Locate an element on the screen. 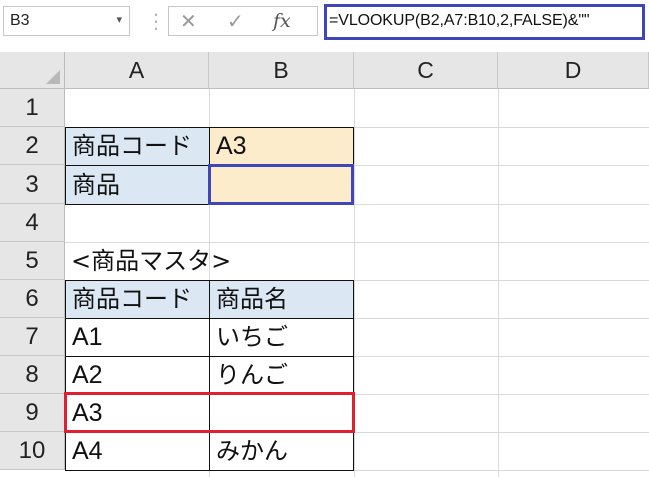 This screenshot has width=649, height=477. cancel-icon: ✕ is located at coordinates (188, 21).